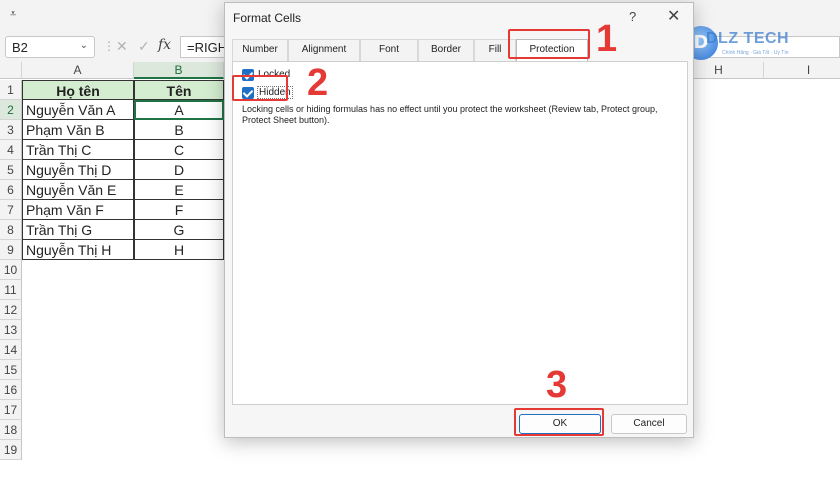  Describe the element at coordinates (11, 450) in the screenshot. I see `row-header-19: 19` at that location.